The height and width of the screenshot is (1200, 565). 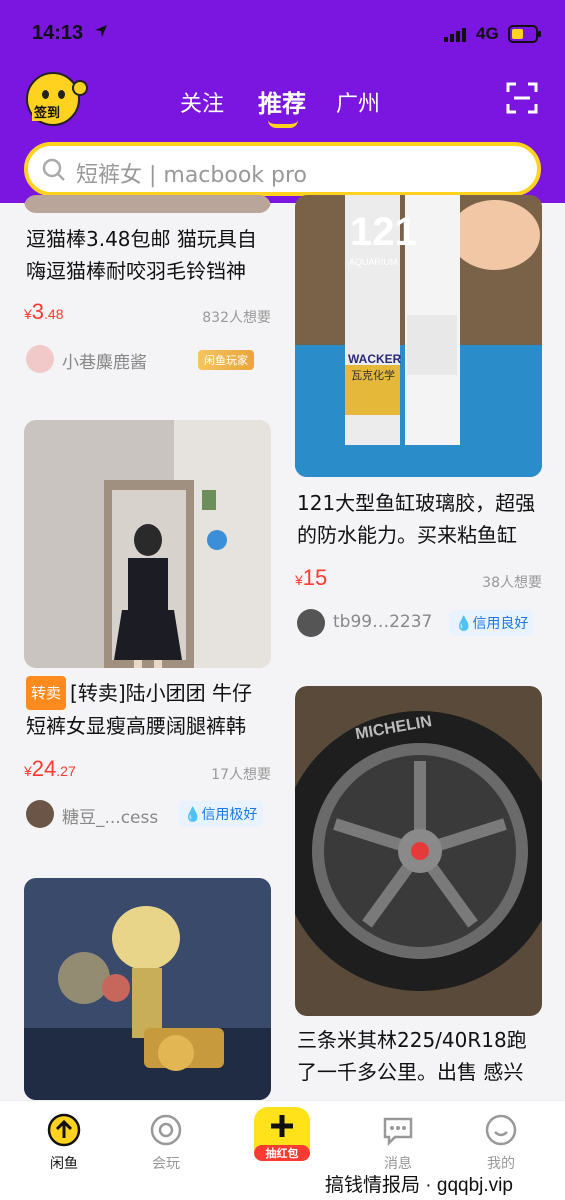 I want to click on location-arrow-icon, so click(x=101, y=31).